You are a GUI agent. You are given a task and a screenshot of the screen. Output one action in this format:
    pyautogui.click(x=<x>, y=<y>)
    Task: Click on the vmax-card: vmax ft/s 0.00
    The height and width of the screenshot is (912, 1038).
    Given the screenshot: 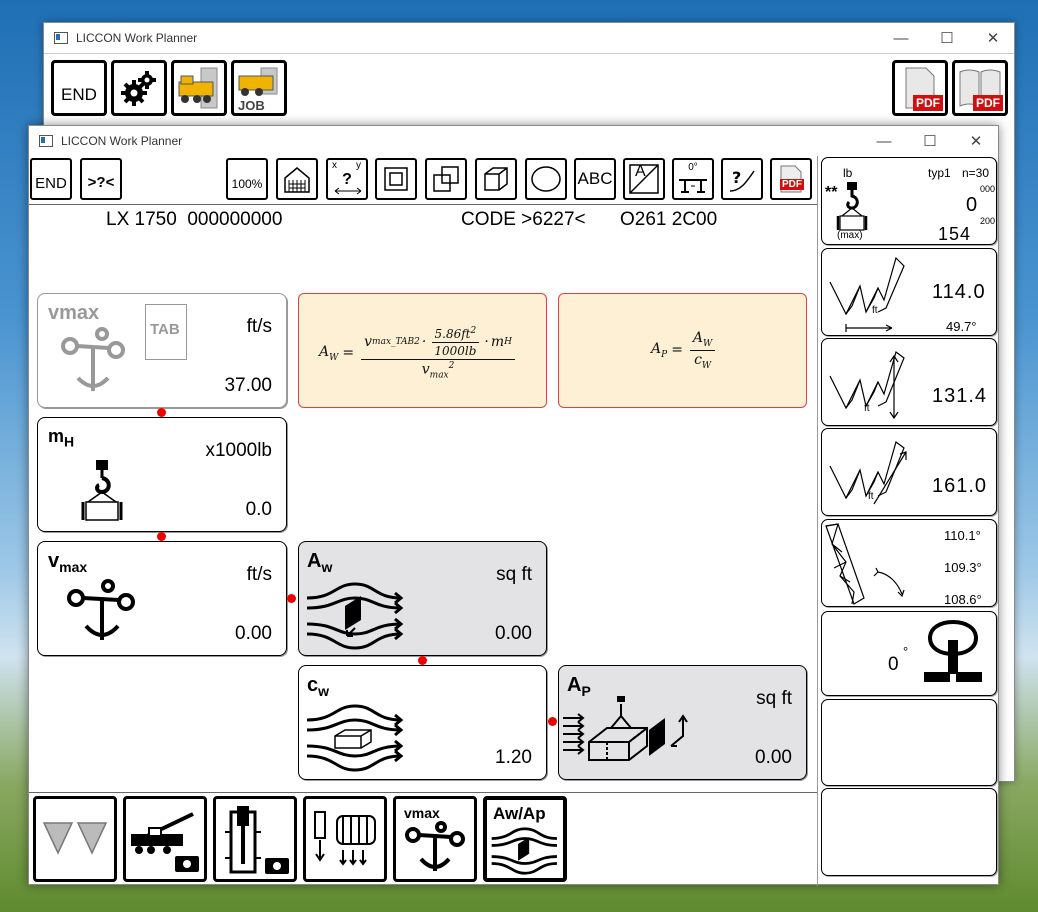 What is the action you would take?
    pyautogui.click(x=162, y=598)
    